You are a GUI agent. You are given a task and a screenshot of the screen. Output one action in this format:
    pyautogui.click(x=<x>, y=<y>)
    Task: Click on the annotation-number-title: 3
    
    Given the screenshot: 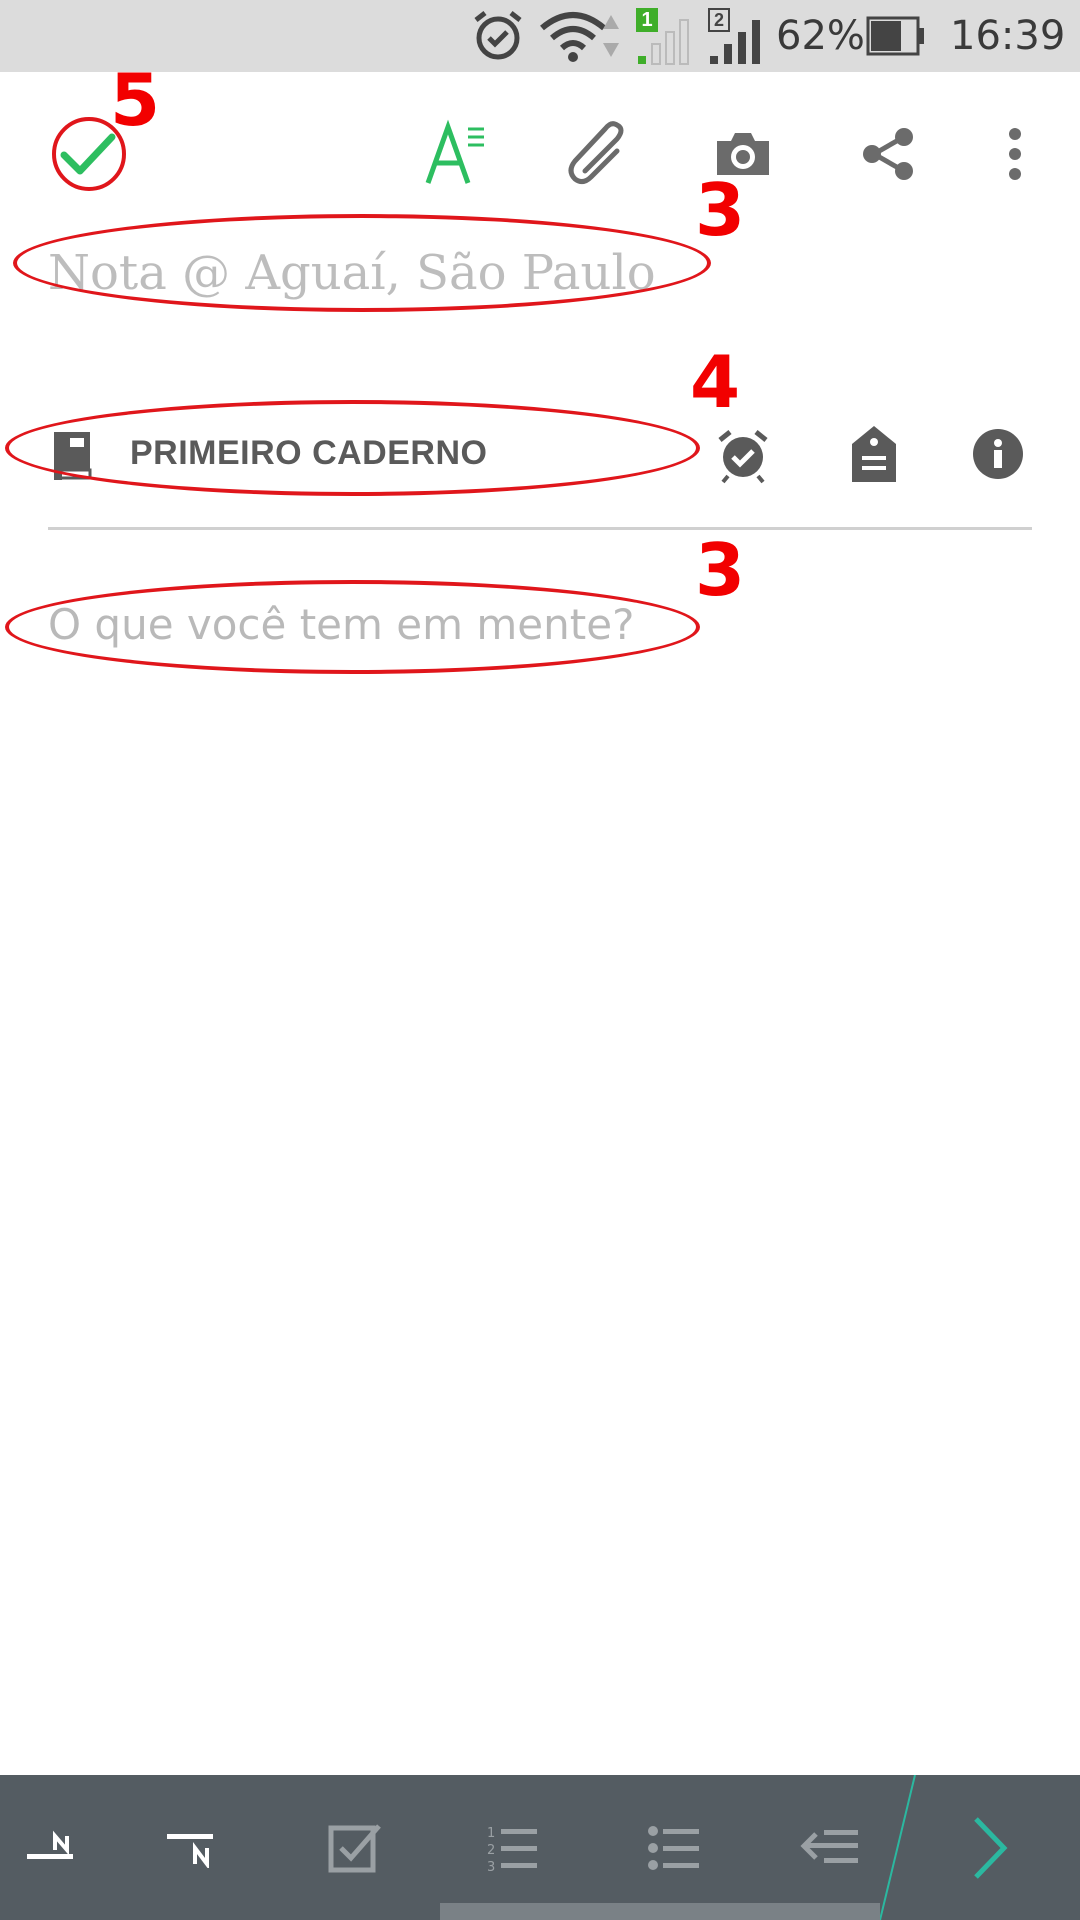 What is the action you would take?
    pyautogui.click(x=720, y=210)
    